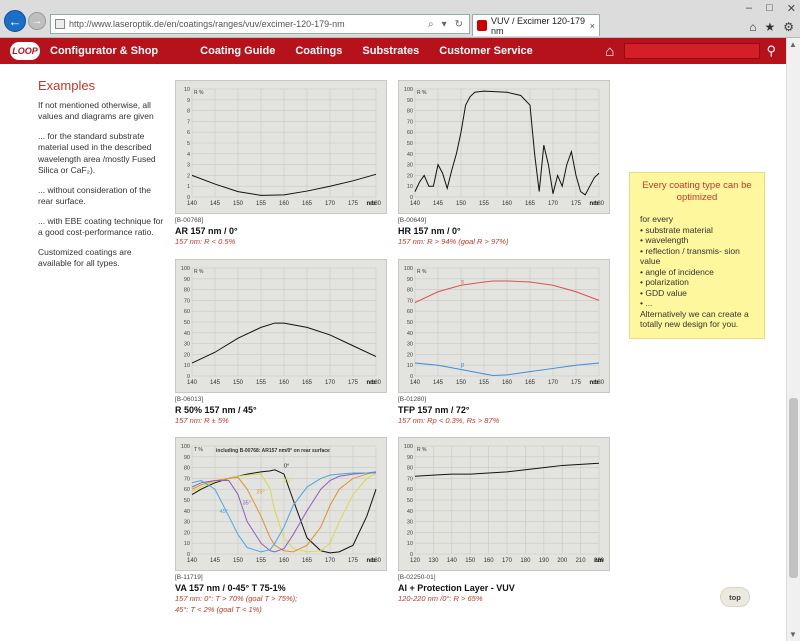 Image resolution: width=800 pixels, height=641 pixels. I want to click on chart-id: [B-00768], so click(189, 220).